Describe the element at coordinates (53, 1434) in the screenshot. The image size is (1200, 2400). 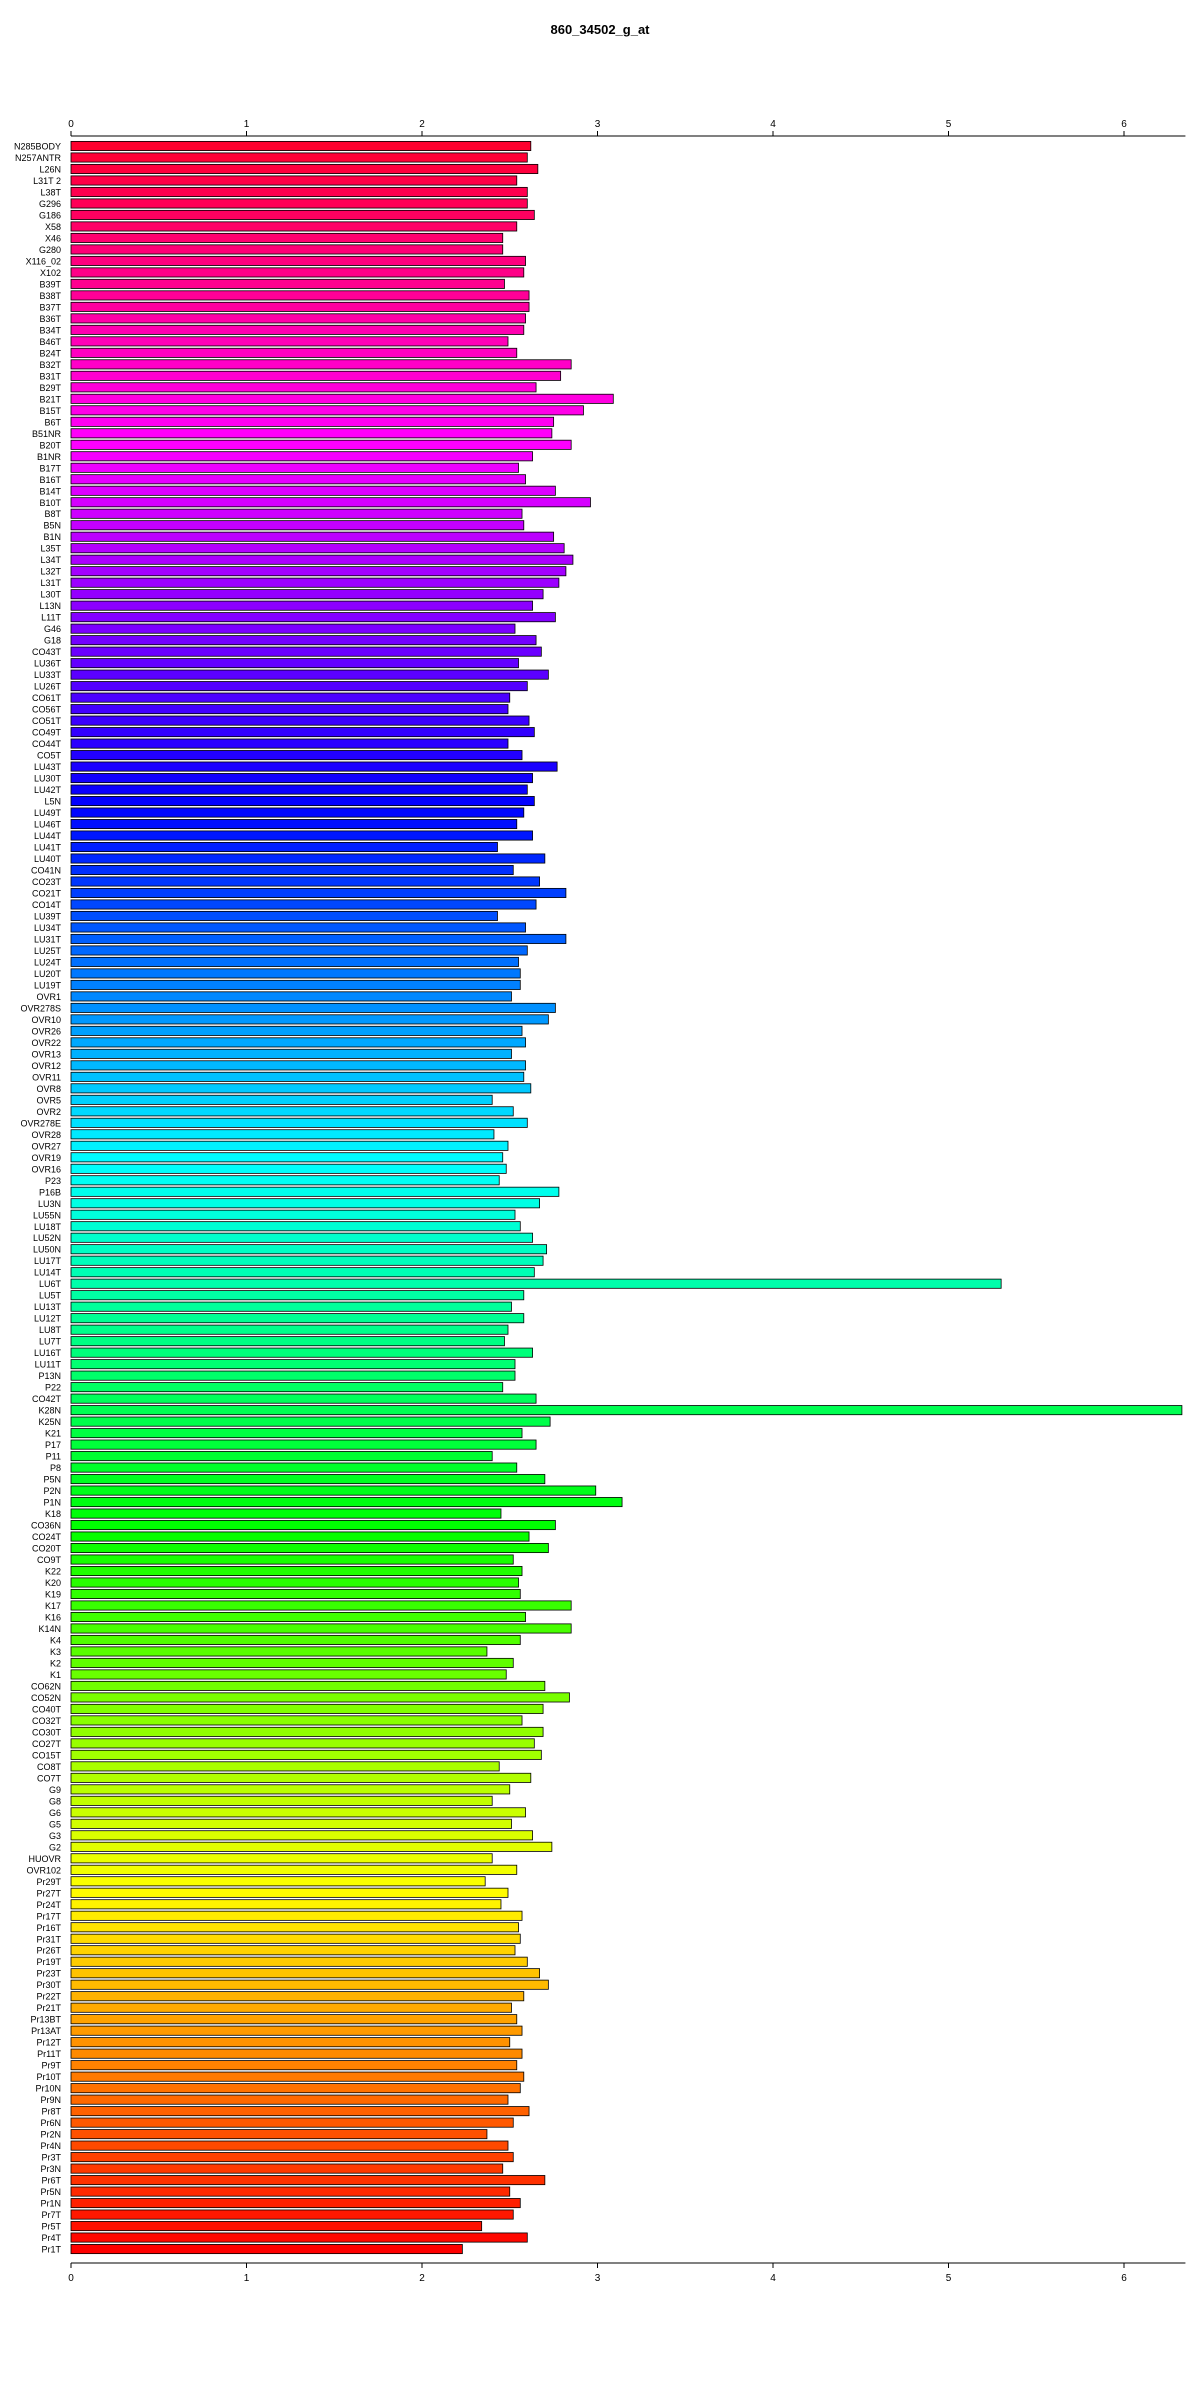
I see `category-label: K21` at that location.